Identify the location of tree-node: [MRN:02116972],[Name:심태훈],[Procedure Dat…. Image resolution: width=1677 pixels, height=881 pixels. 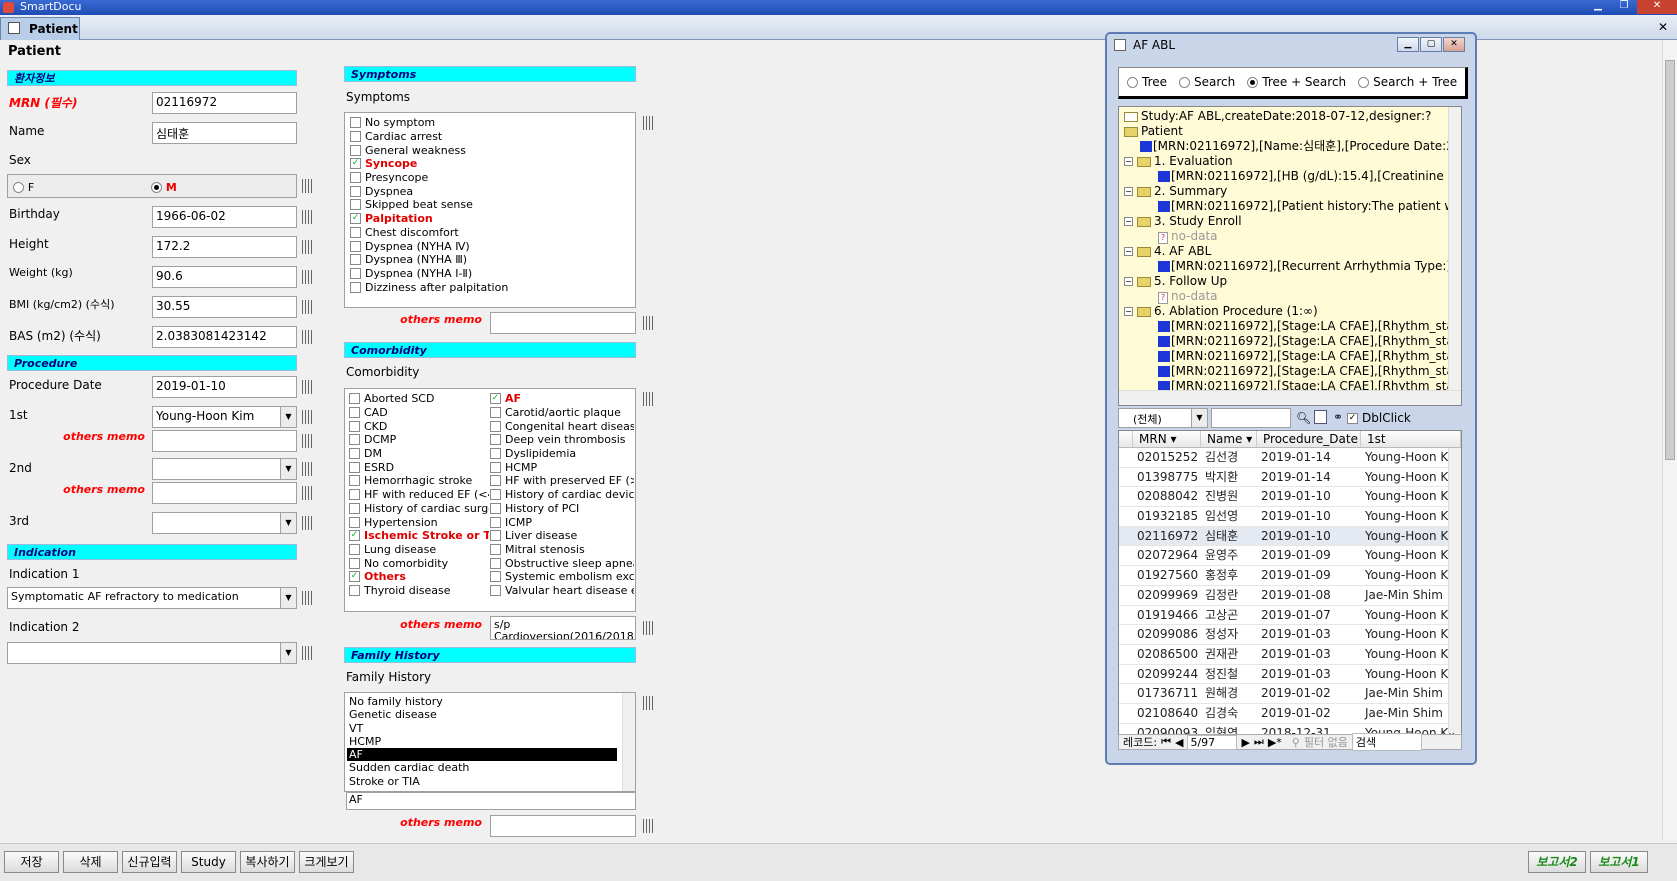
(1285, 146).